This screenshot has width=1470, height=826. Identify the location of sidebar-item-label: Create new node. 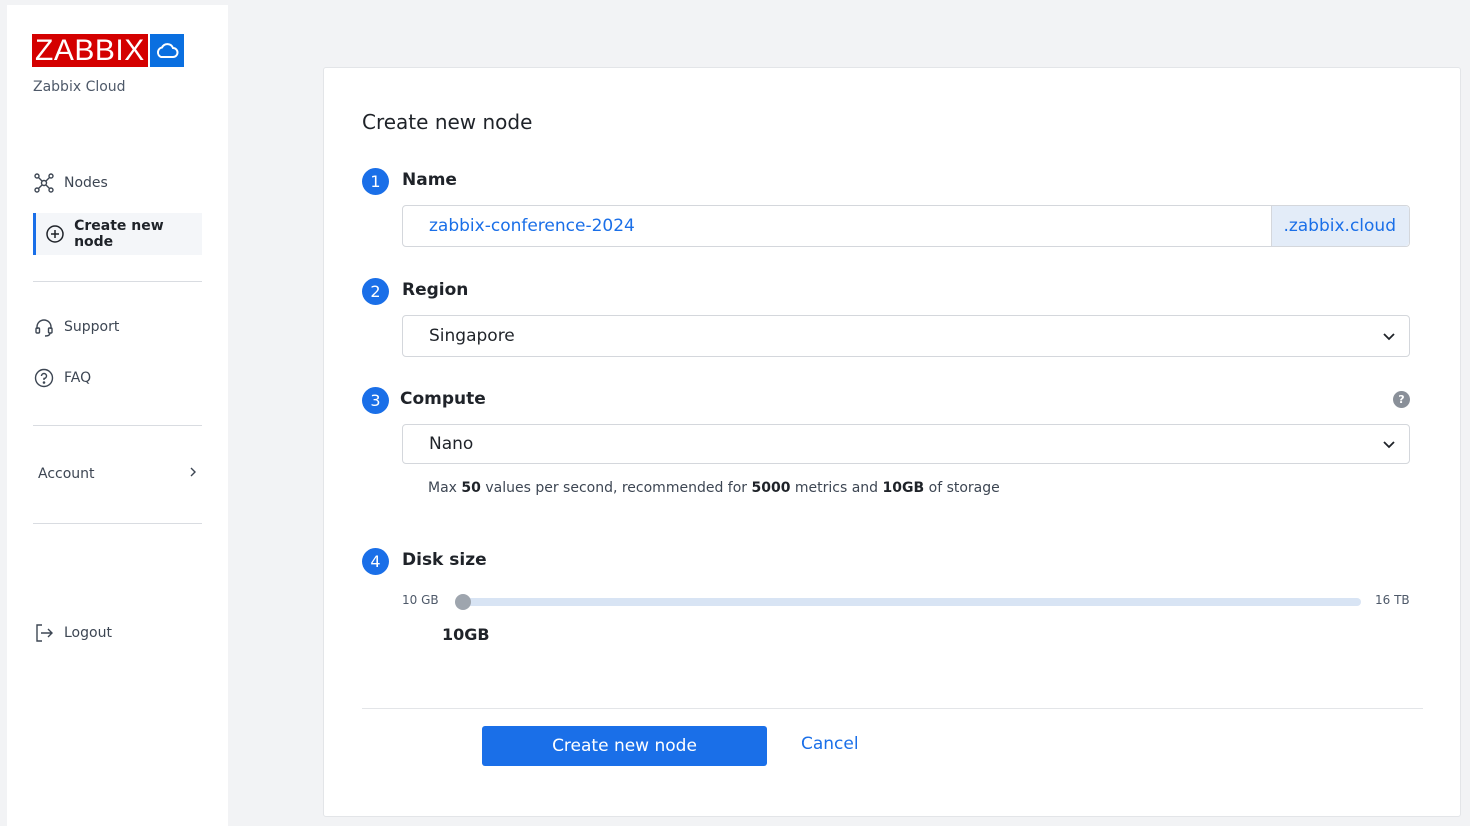
(119, 234).